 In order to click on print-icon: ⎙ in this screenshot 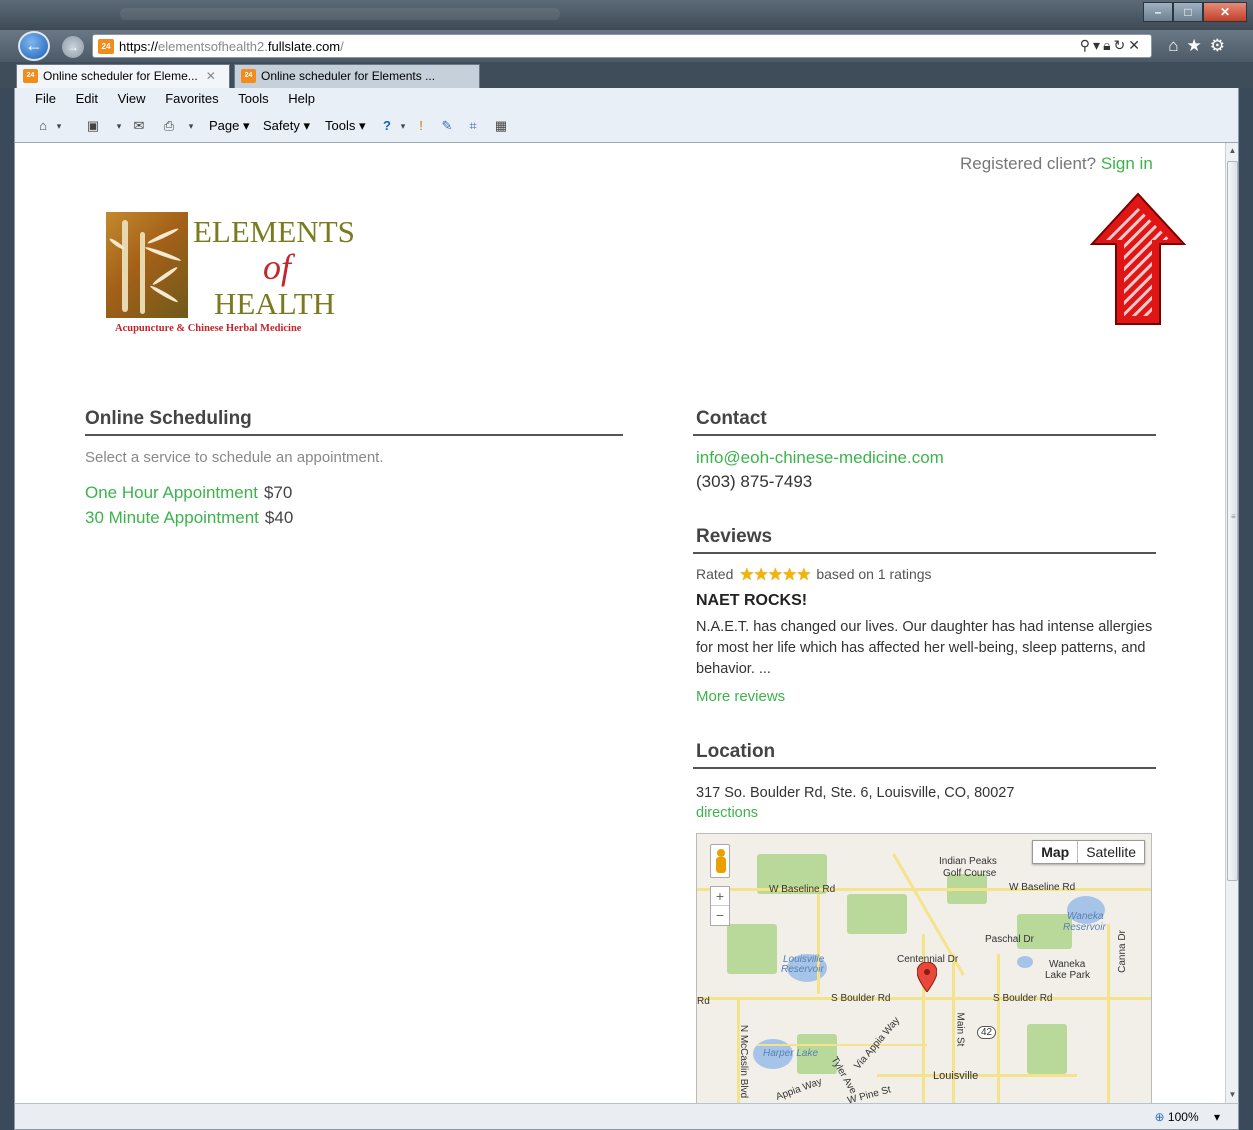, I will do `click(169, 126)`.